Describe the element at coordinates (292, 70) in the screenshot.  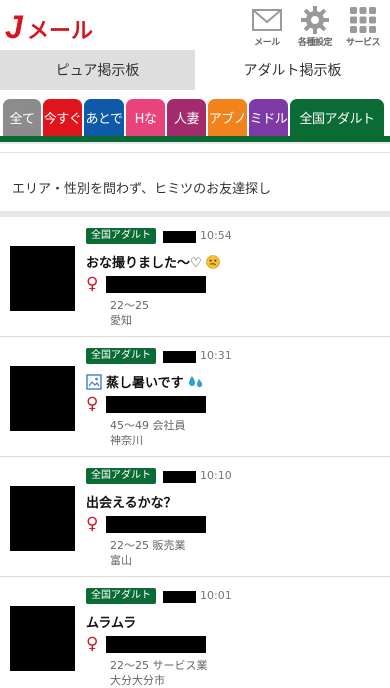
I see `tab-adult-board: アダルト掲示板` at that location.